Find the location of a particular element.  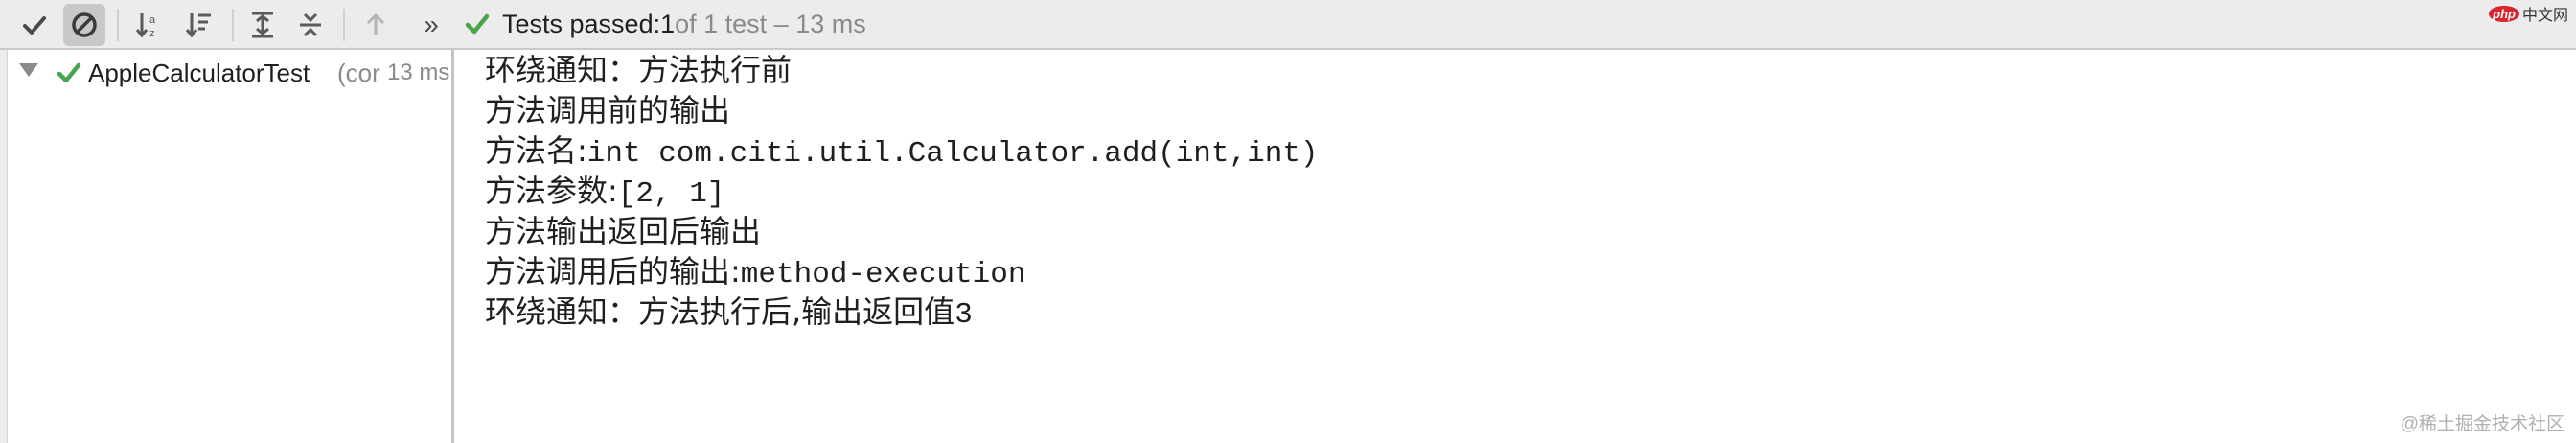

test-status: Tests passed: 1 of 1 test – 13 ms is located at coordinates (665, 24).